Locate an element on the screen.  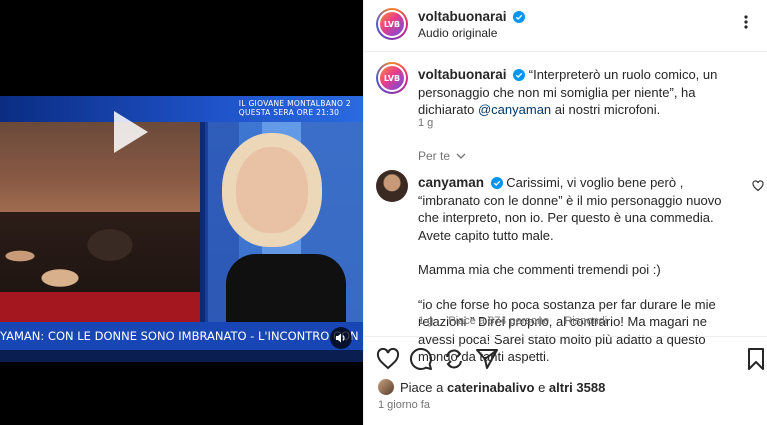
liker-avatar is located at coordinates (386, 387).